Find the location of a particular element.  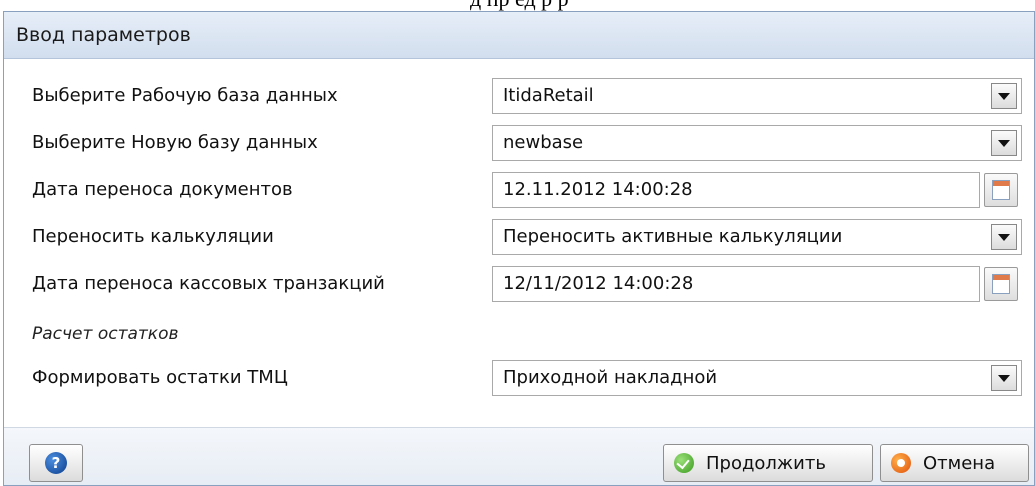

continue-label: Продолжить is located at coordinates (766, 463).